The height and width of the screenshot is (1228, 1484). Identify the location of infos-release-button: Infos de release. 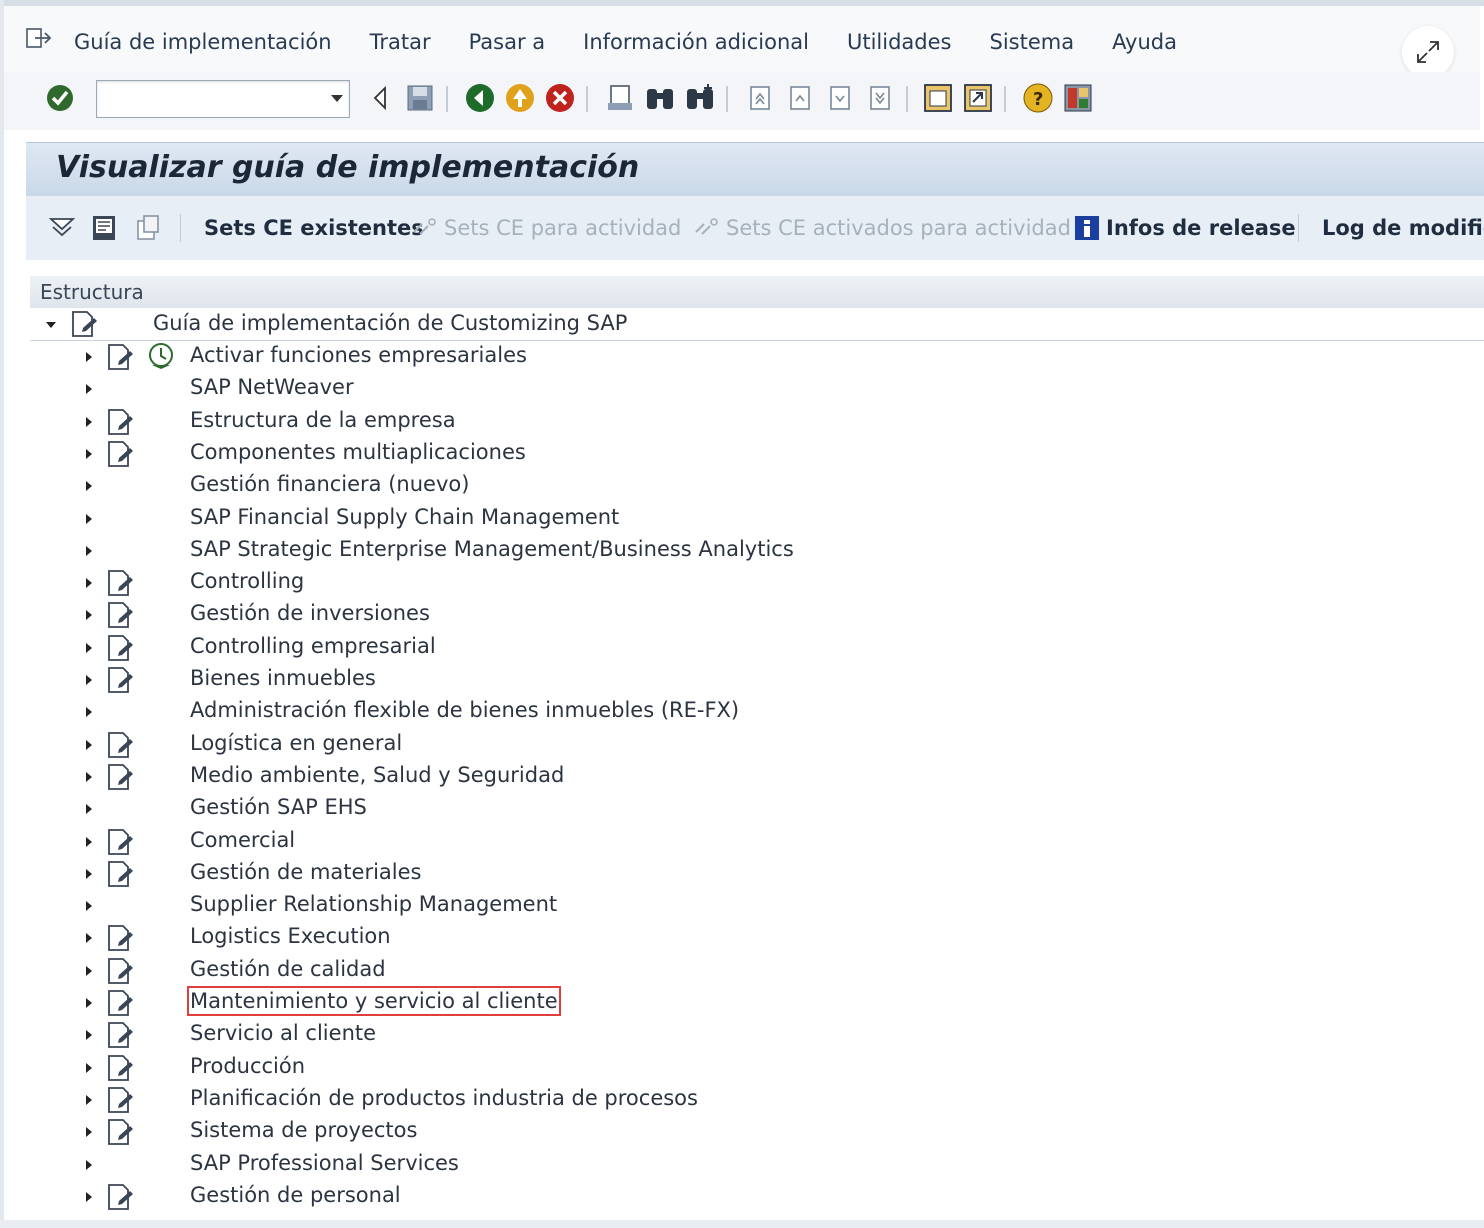
(1185, 228).